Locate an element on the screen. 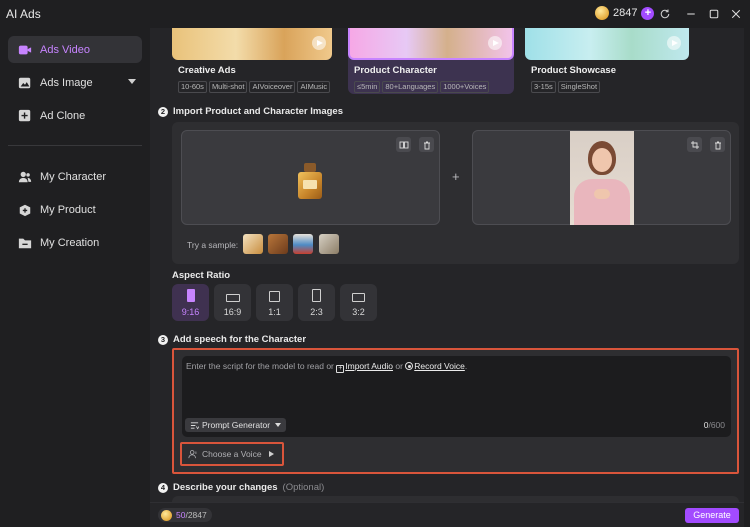 The image size is (750, 527). template-tag: ≤5min is located at coordinates (367, 87).